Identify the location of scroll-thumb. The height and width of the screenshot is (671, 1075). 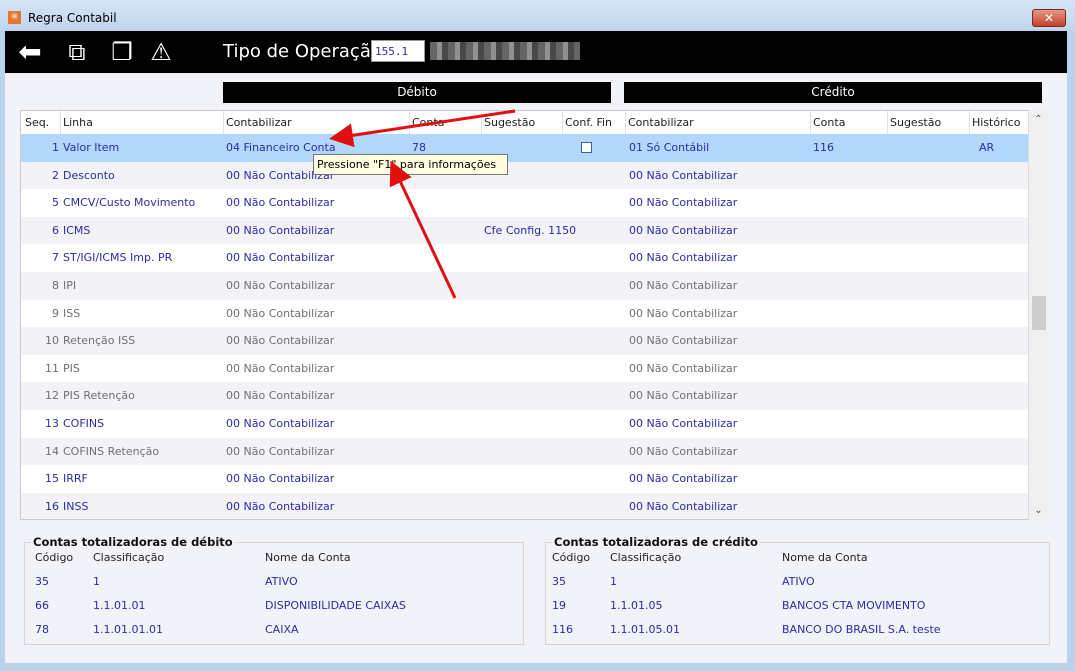
(1039, 313).